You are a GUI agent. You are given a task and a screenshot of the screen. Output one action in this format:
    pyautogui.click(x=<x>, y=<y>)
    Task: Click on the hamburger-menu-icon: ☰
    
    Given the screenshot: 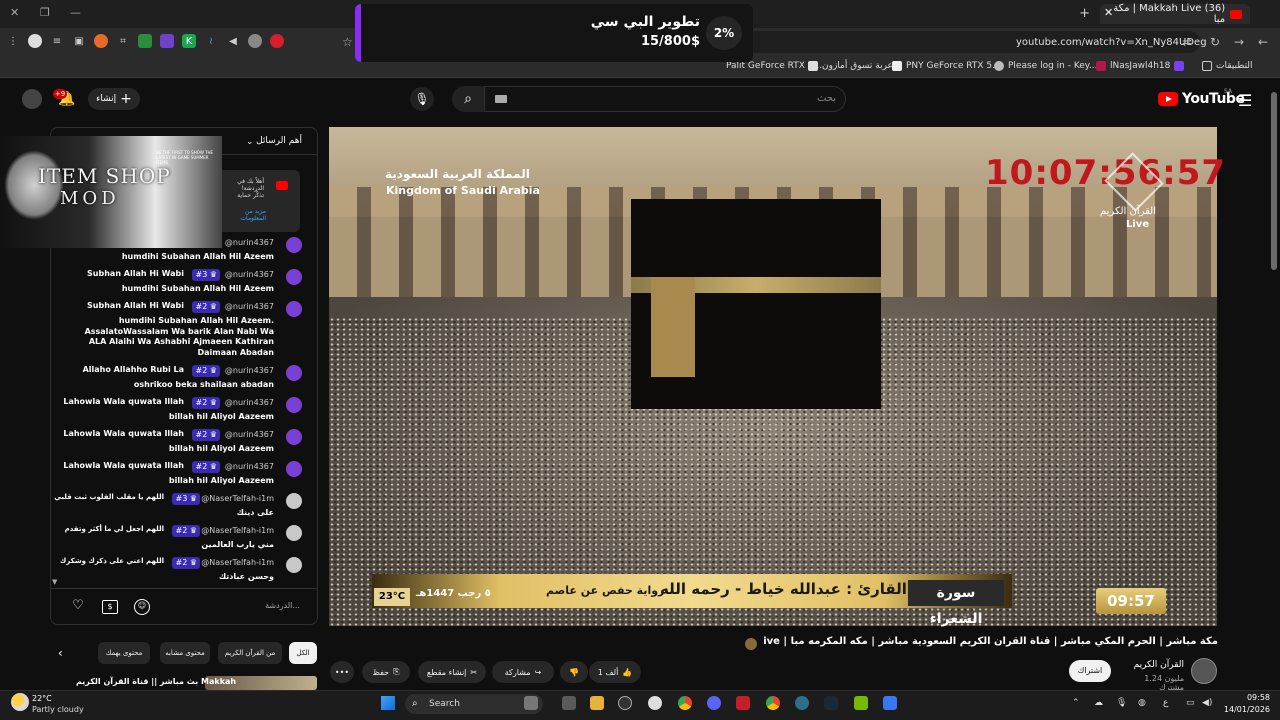 What is the action you would take?
    pyautogui.click(x=1245, y=100)
    